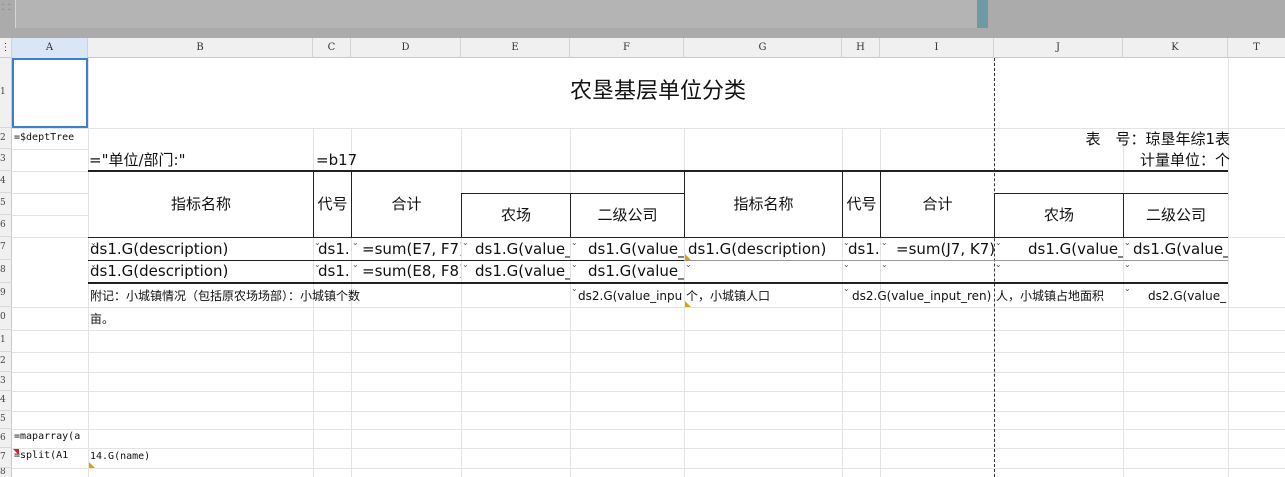  Describe the element at coordinates (200, 48) in the screenshot. I see `column-header-b: B` at that location.